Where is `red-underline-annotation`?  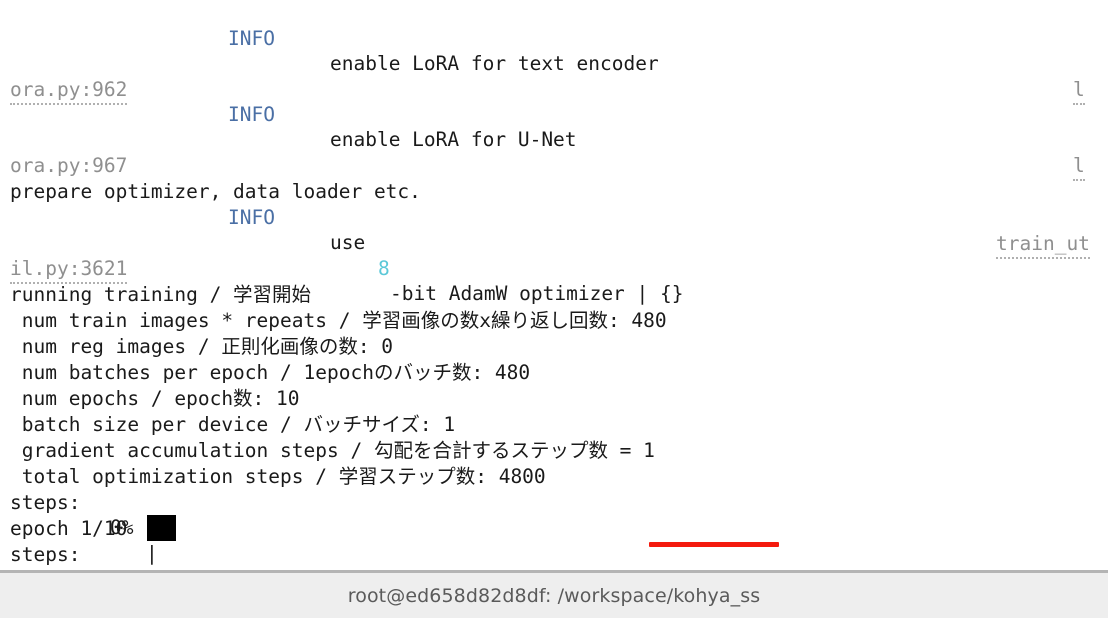
red-underline-annotation is located at coordinates (714, 544).